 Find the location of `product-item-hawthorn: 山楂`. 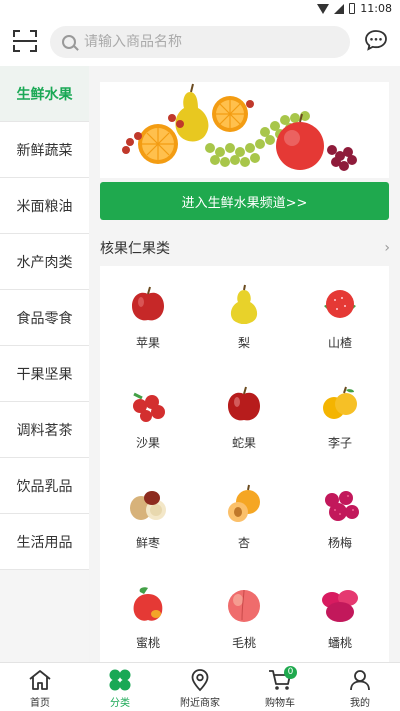

product-item-hawthorn: 山楂 is located at coordinates (340, 316).